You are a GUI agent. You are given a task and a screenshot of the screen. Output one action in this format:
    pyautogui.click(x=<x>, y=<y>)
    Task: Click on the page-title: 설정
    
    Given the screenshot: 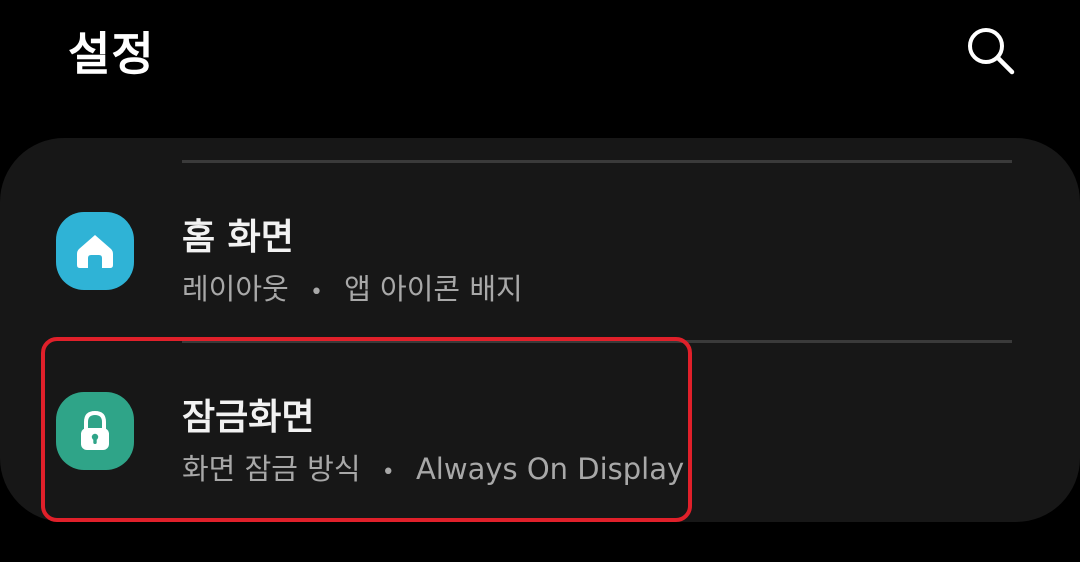 What is the action you would take?
    pyautogui.click(x=111, y=54)
    